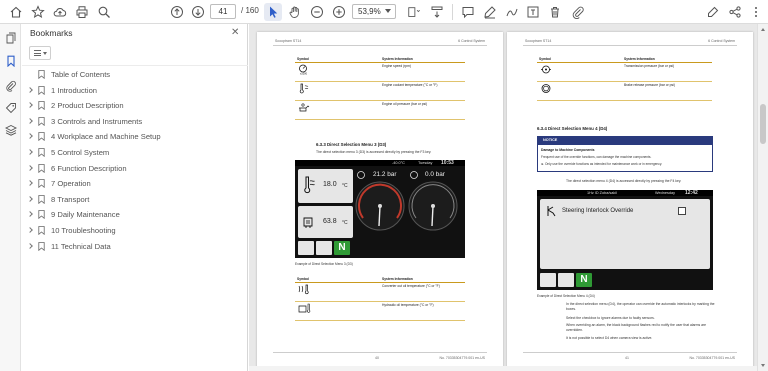 The height and width of the screenshot is (371, 768). Describe the element at coordinates (763, 365) in the screenshot. I see `scroll-down-icon` at that location.